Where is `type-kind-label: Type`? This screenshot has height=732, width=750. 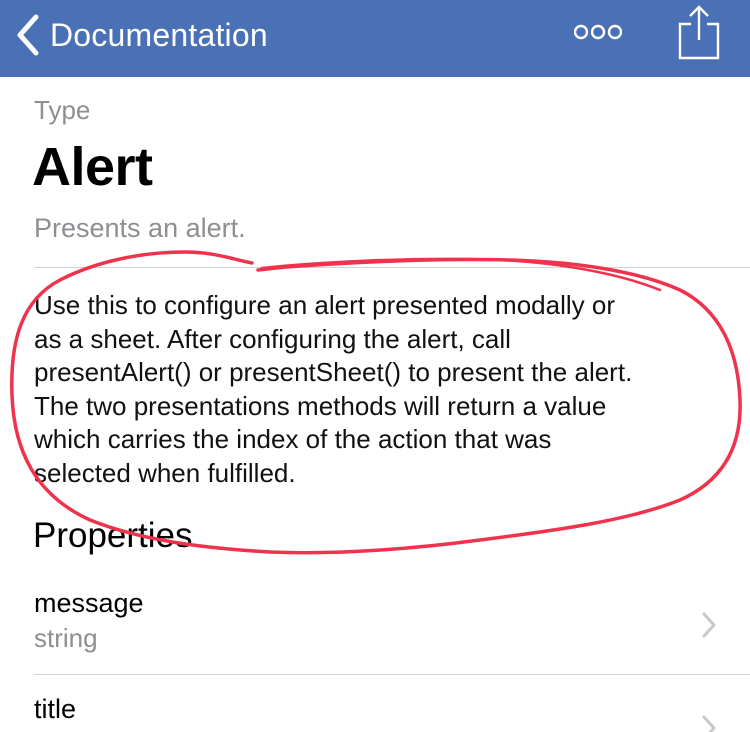 type-kind-label: Type is located at coordinates (62, 110).